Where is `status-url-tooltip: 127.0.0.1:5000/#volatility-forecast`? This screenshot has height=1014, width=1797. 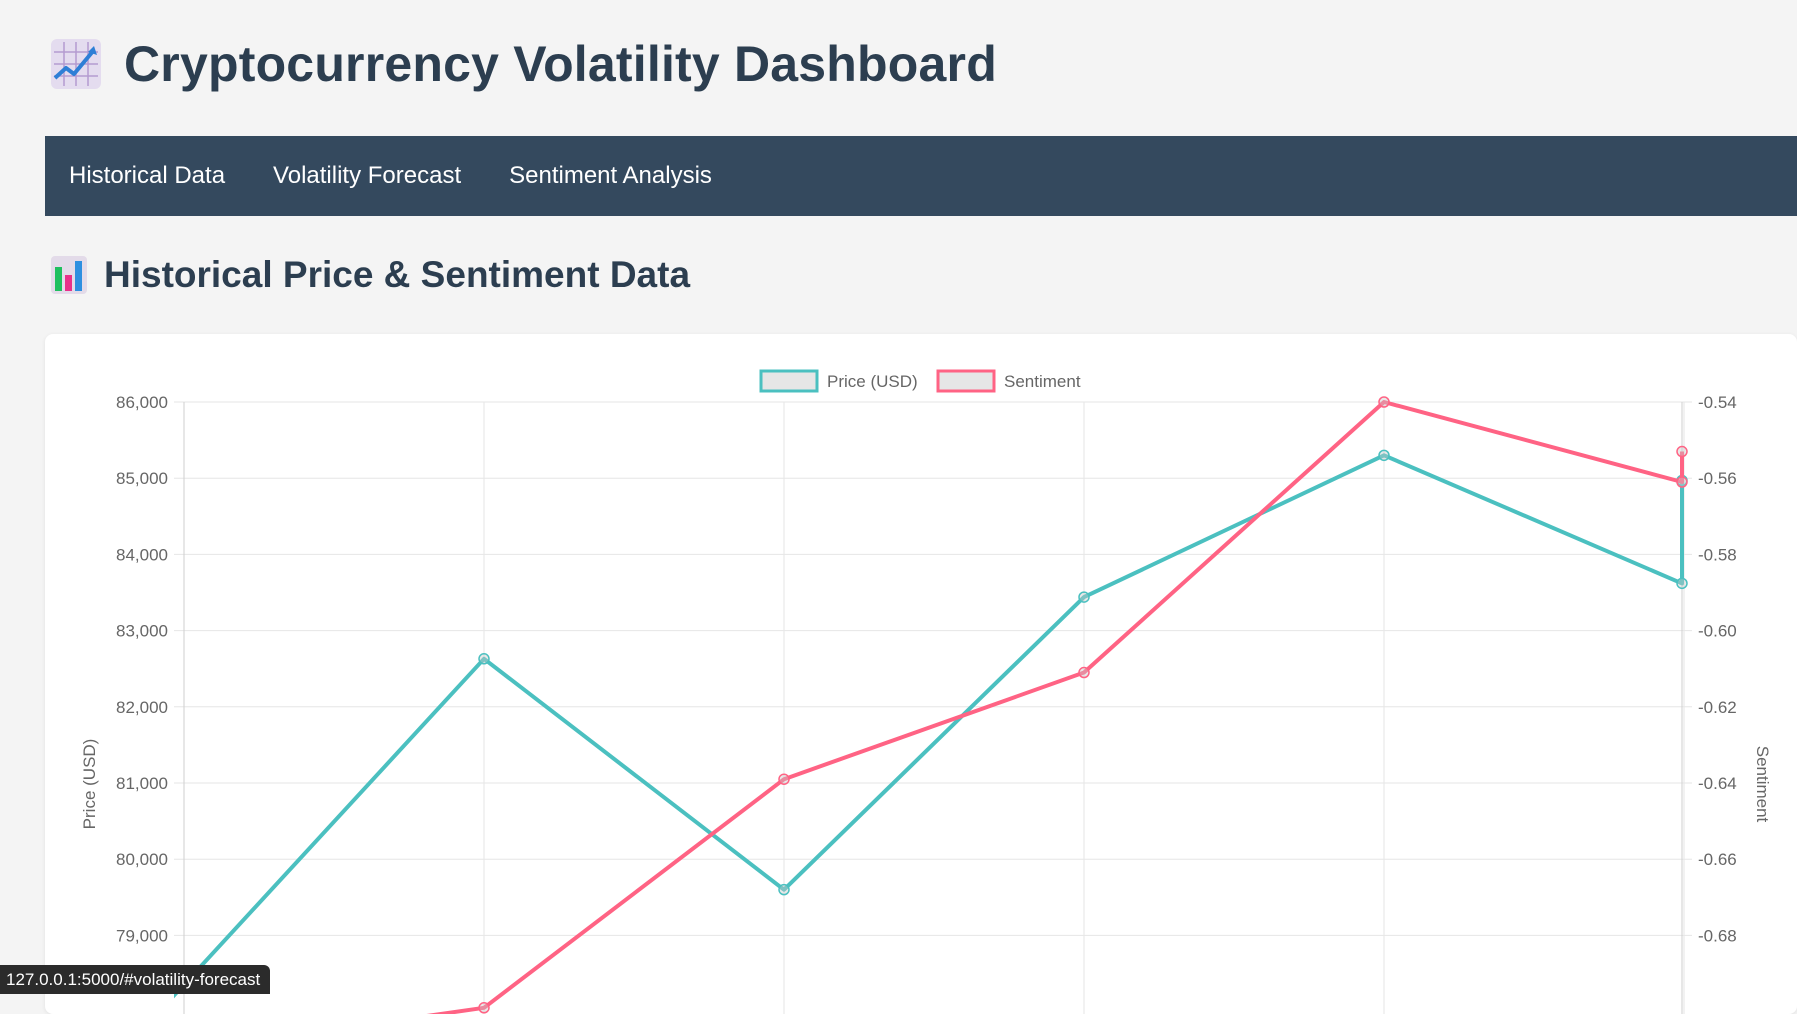 status-url-tooltip: 127.0.0.1:5000/#volatility-forecast is located at coordinates (135, 979).